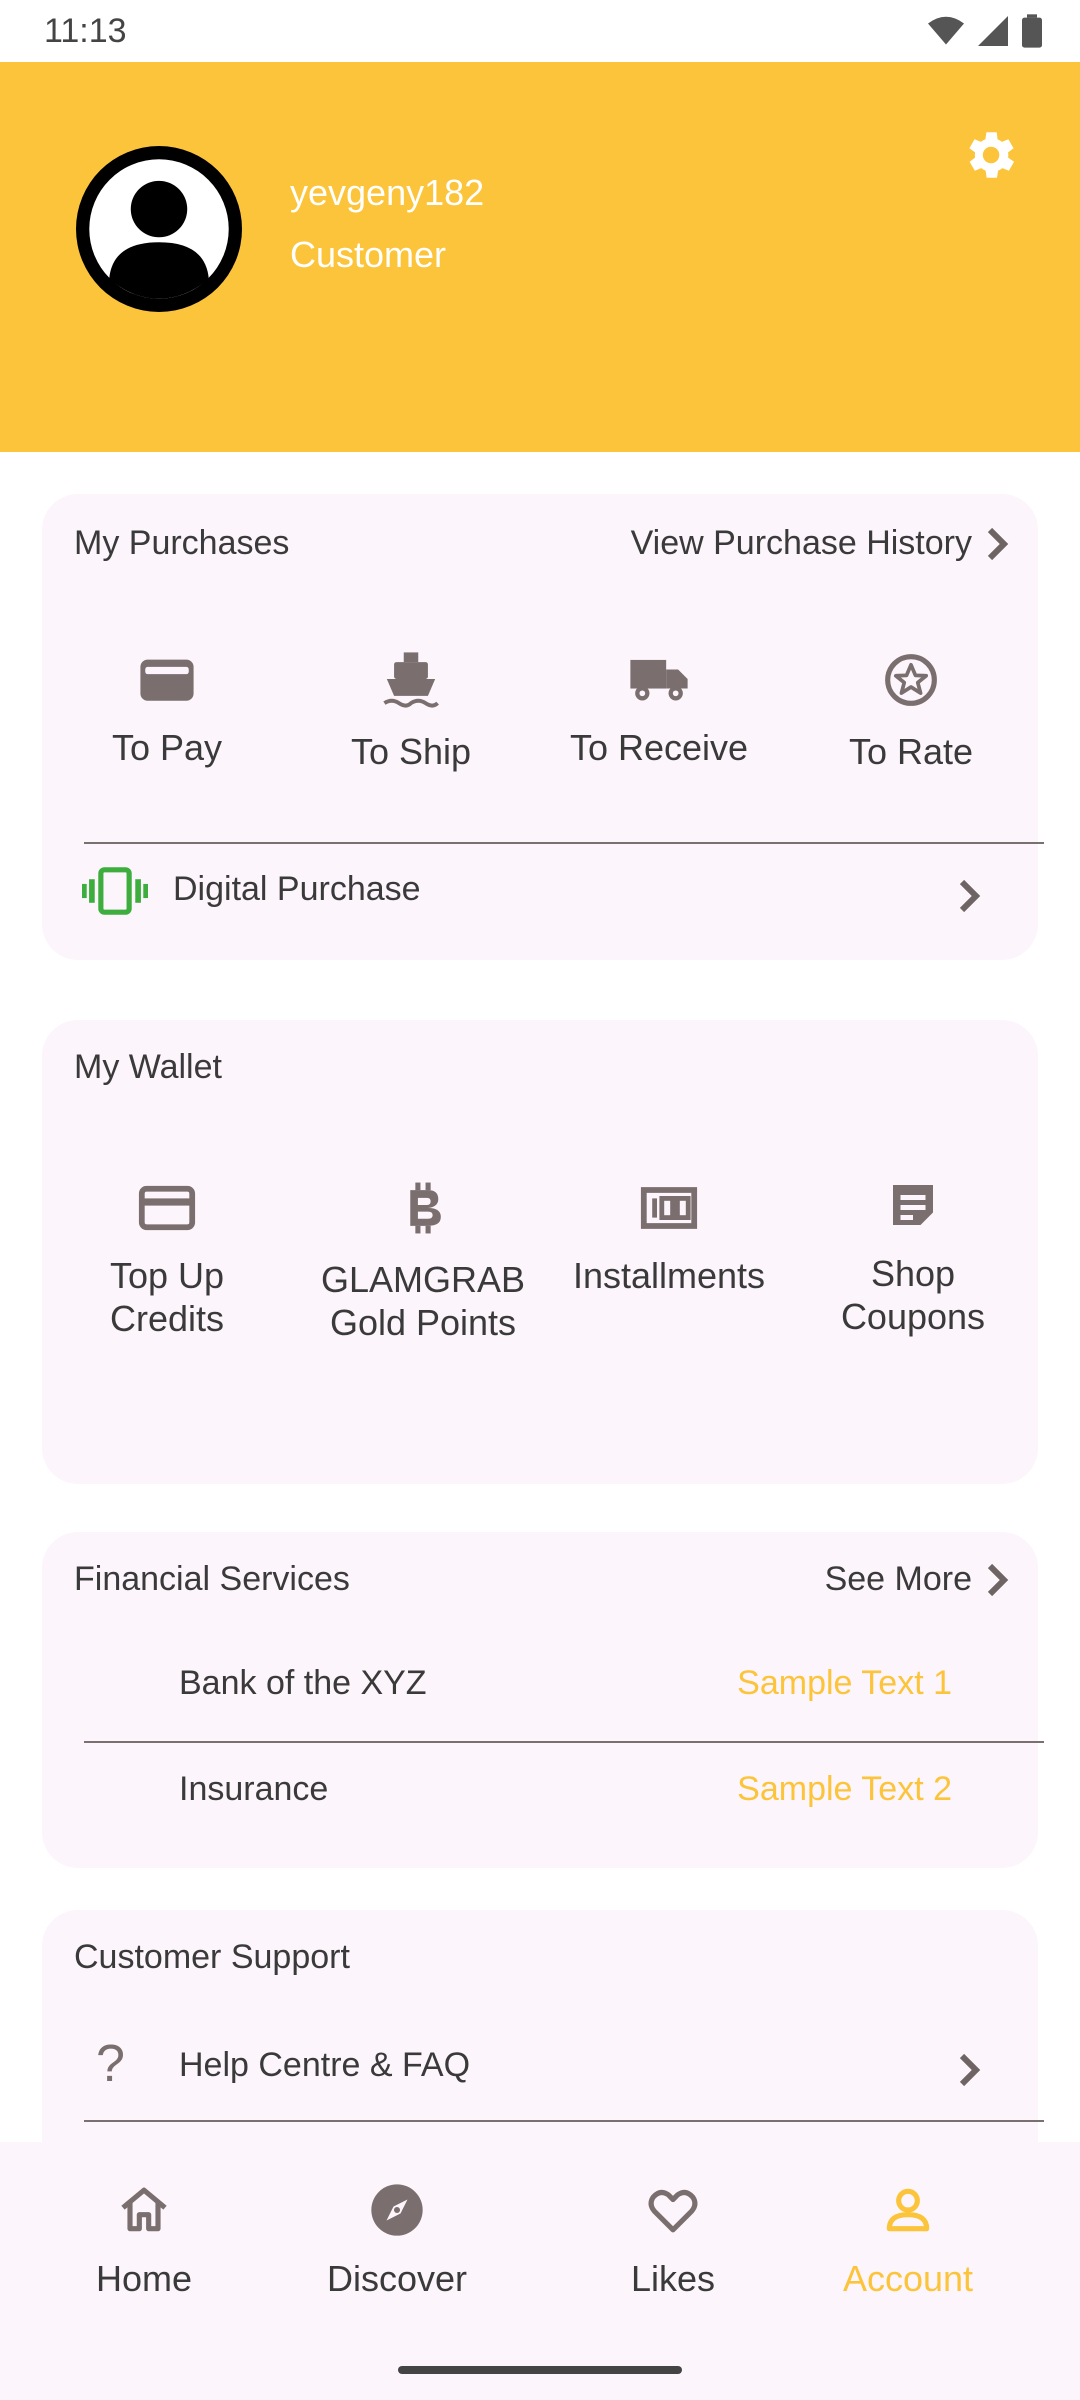 This screenshot has height=2400, width=1080. I want to click on to-ship-label: To Ship, so click(411, 751).